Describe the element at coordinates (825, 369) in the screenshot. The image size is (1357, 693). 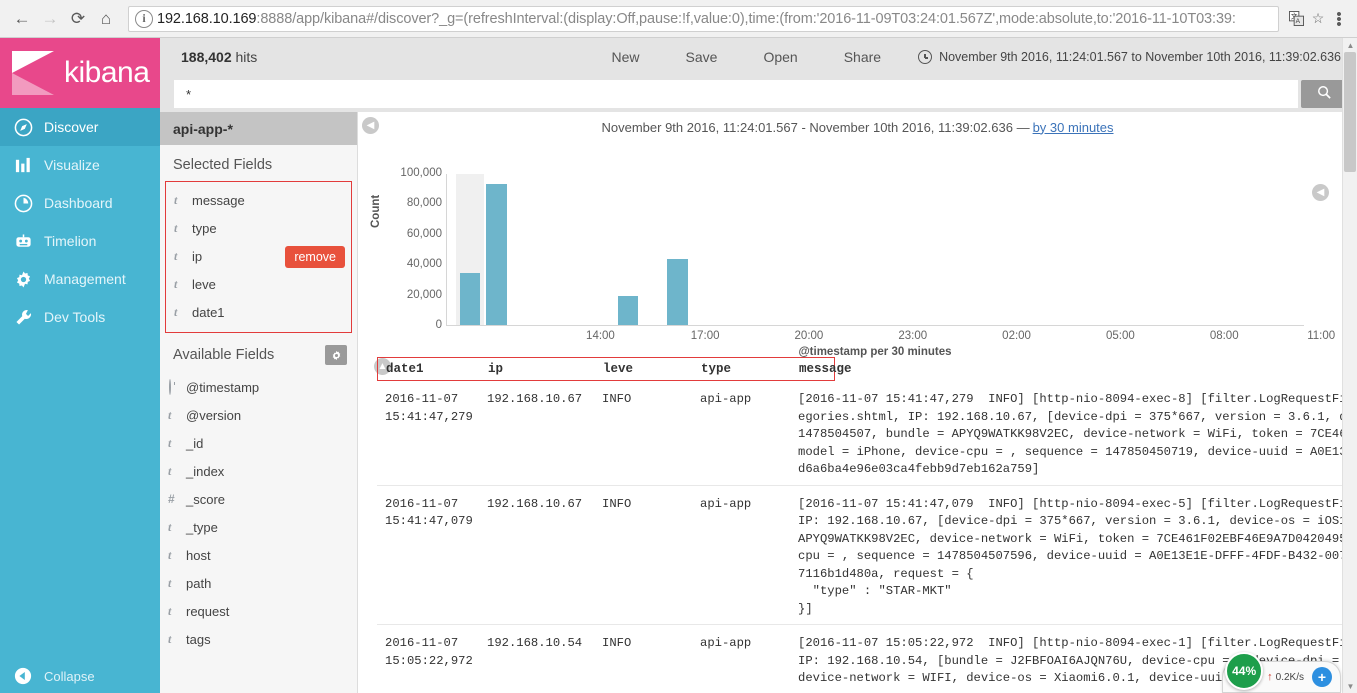
I see `column-header-message: message` at that location.